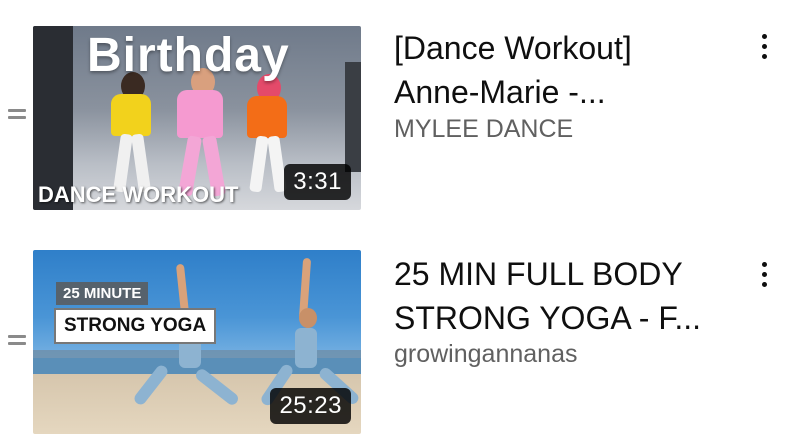 The image size is (800, 445). What do you see at coordinates (138, 194) in the screenshot?
I see `thumbnail-caption-text: DANCE WORKOUT` at bounding box center [138, 194].